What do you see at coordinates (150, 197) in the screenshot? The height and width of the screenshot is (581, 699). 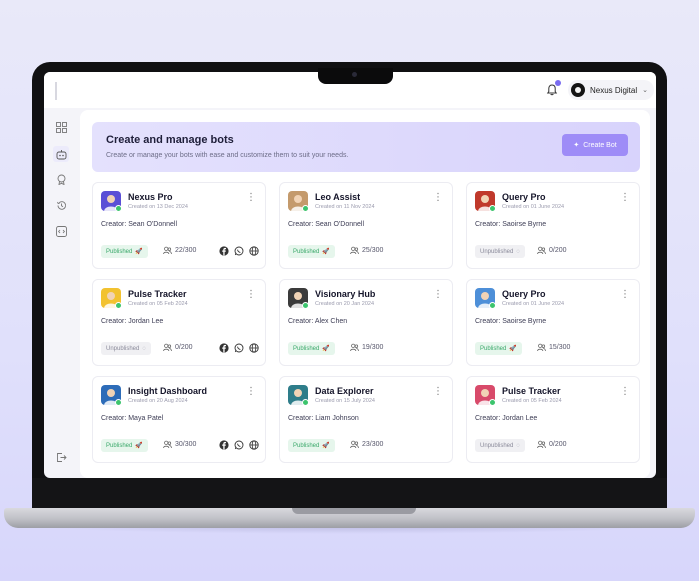 I see `bot-name: Nexus Pro` at bounding box center [150, 197].